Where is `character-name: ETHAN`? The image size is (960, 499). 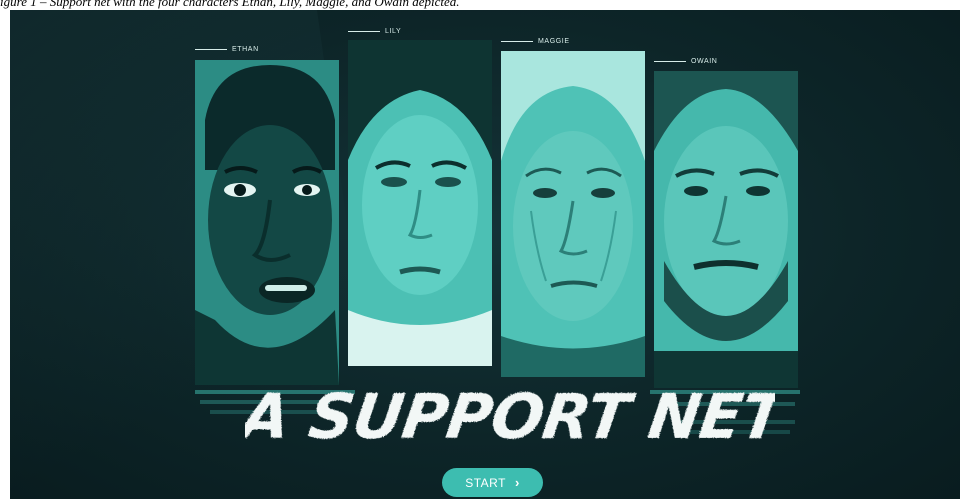 character-name: ETHAN is located at coordinates (245, 49).